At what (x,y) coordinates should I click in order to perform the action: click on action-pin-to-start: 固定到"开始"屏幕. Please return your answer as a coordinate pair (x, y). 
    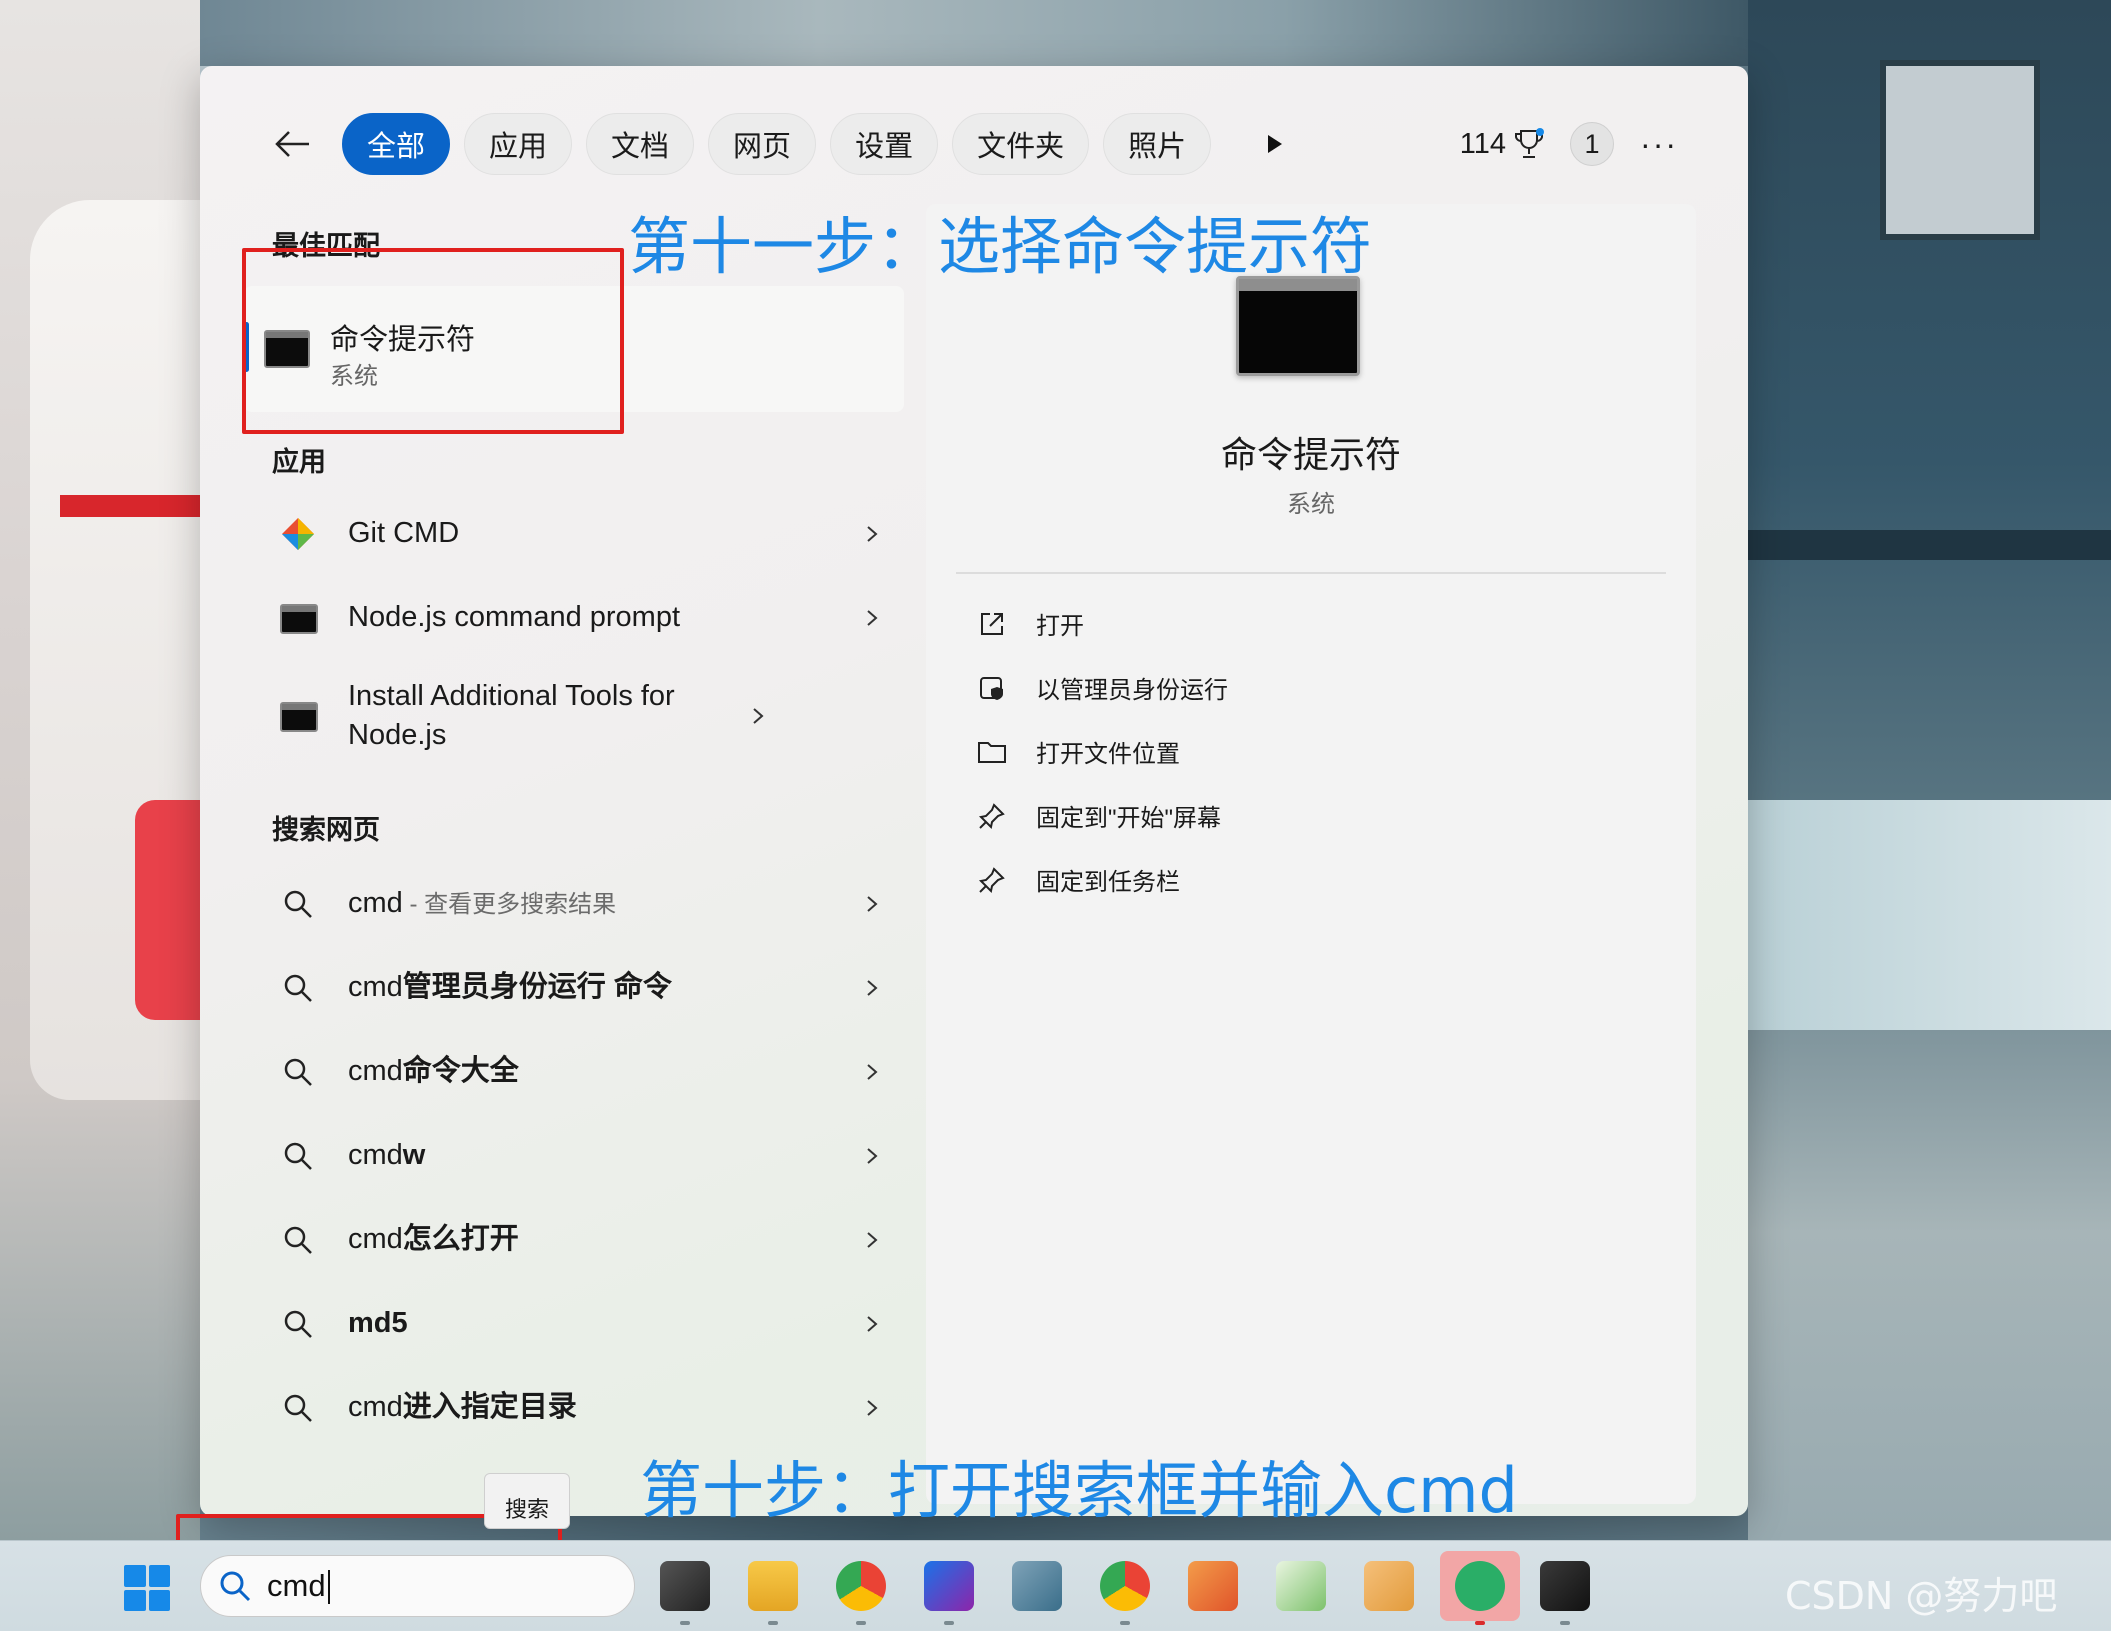
    Looking at the image, I should click on (1098, 815).